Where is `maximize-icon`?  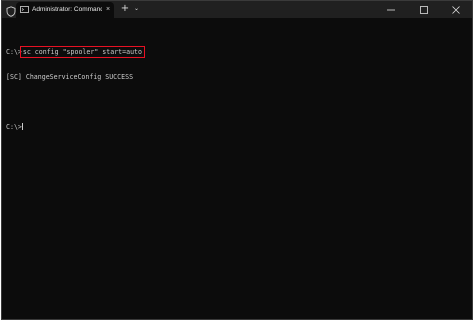
maximize-icon is located at coordinates (424, 10).